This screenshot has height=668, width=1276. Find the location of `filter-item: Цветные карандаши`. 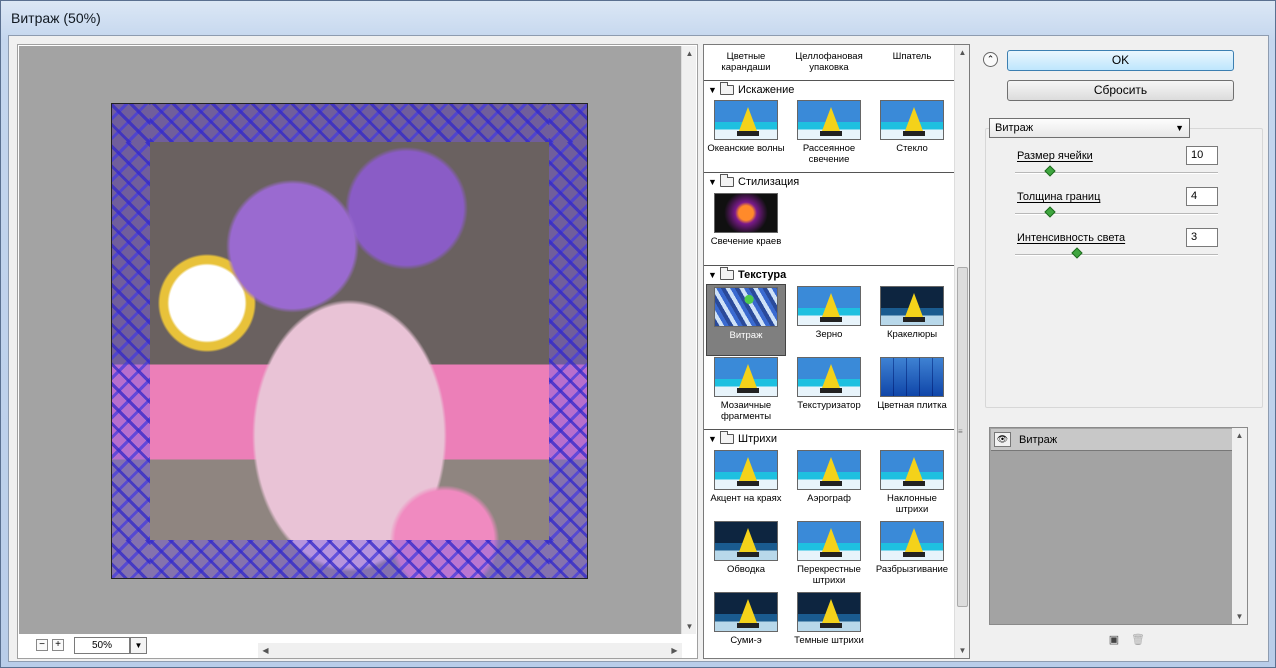

filter-item: Цветные карандаши is located at coordinates (746, 62).